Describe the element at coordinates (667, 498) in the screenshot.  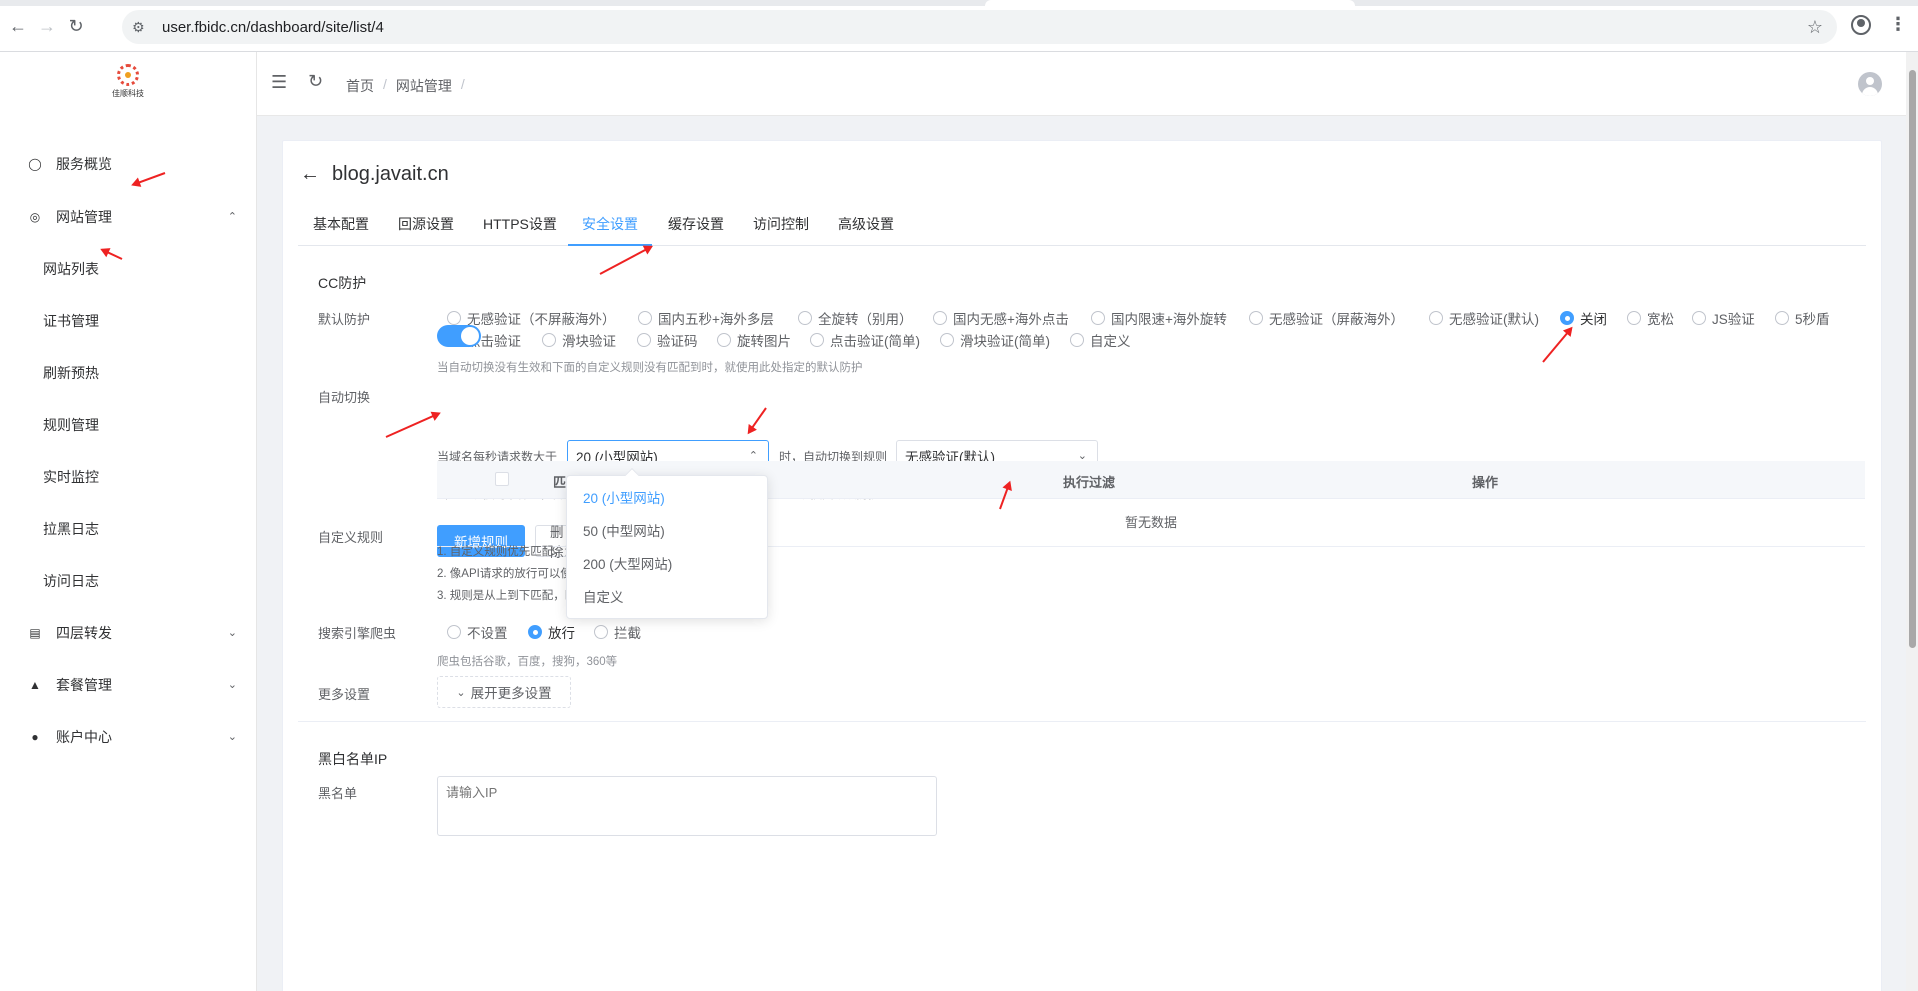
I see `dropdown-option-20: 20 (小型网站)` at that location.